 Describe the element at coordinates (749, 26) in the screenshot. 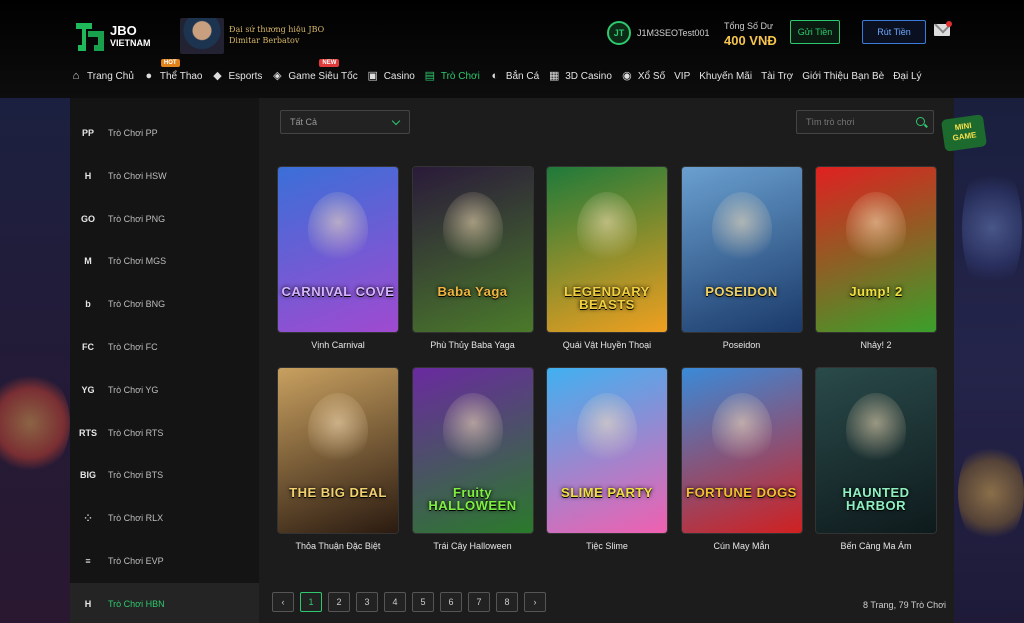

I see `balance-label: Tổng Số Dư` at that location.